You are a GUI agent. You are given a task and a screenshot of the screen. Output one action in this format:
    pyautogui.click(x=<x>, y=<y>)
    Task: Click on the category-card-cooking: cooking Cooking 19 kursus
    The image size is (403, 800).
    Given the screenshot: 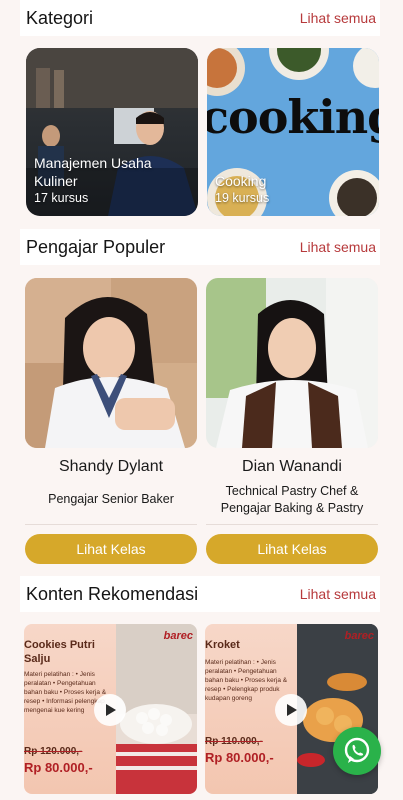 What is the action you would take?
    pyautogui.click(x=293, y=132)
    